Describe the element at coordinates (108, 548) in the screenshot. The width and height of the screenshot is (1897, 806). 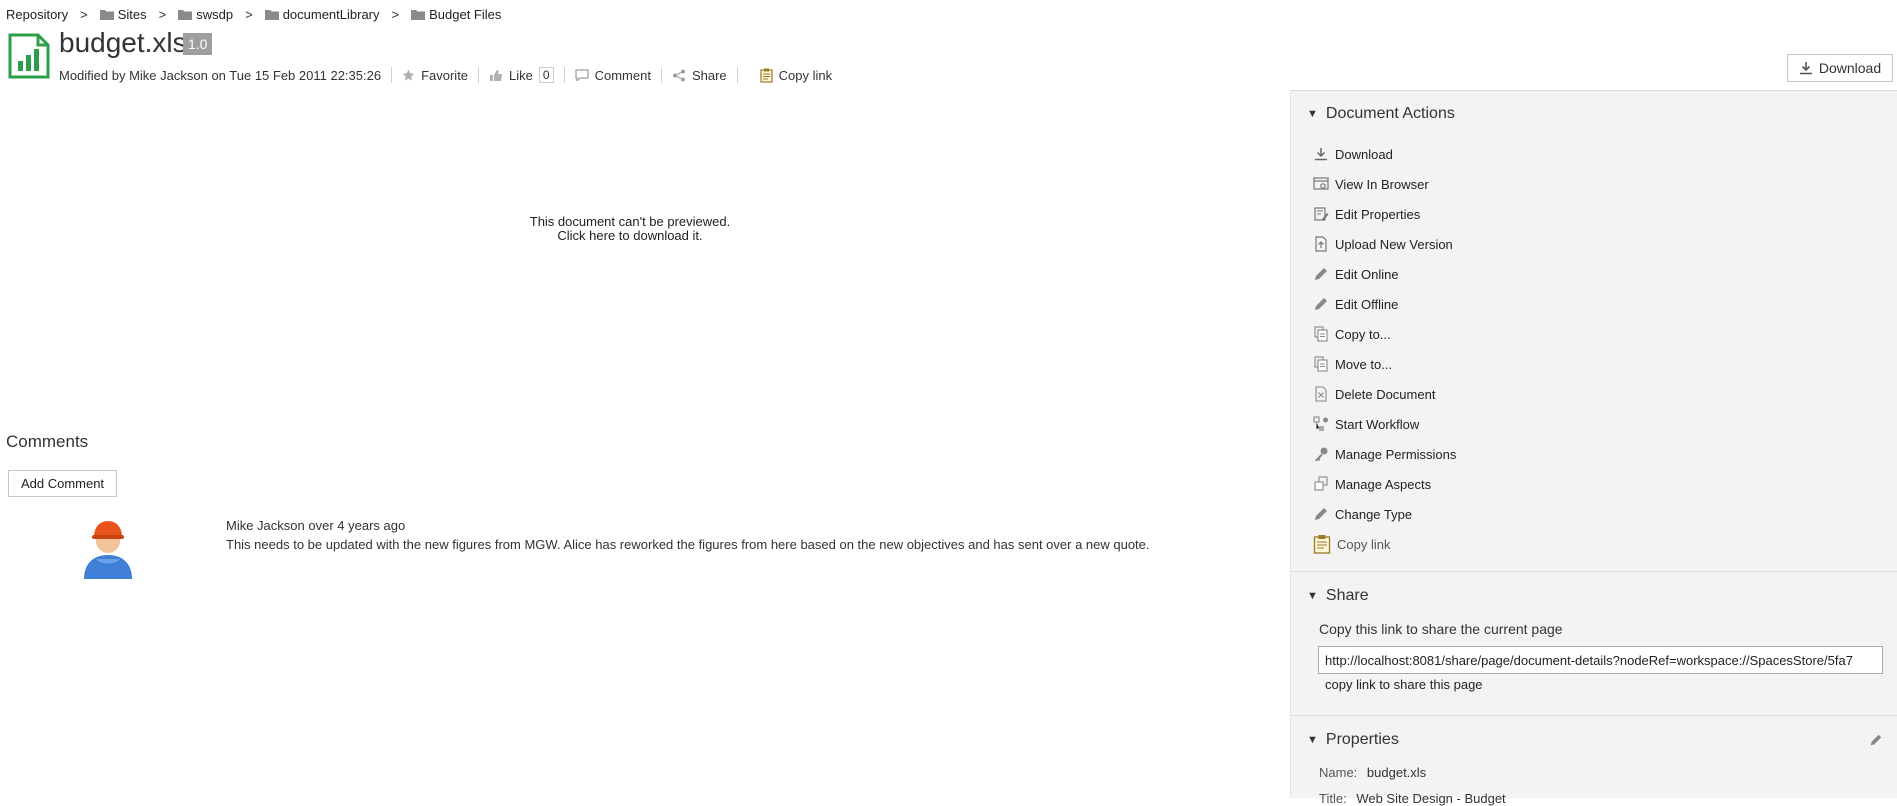
I see `avatar` at that location.